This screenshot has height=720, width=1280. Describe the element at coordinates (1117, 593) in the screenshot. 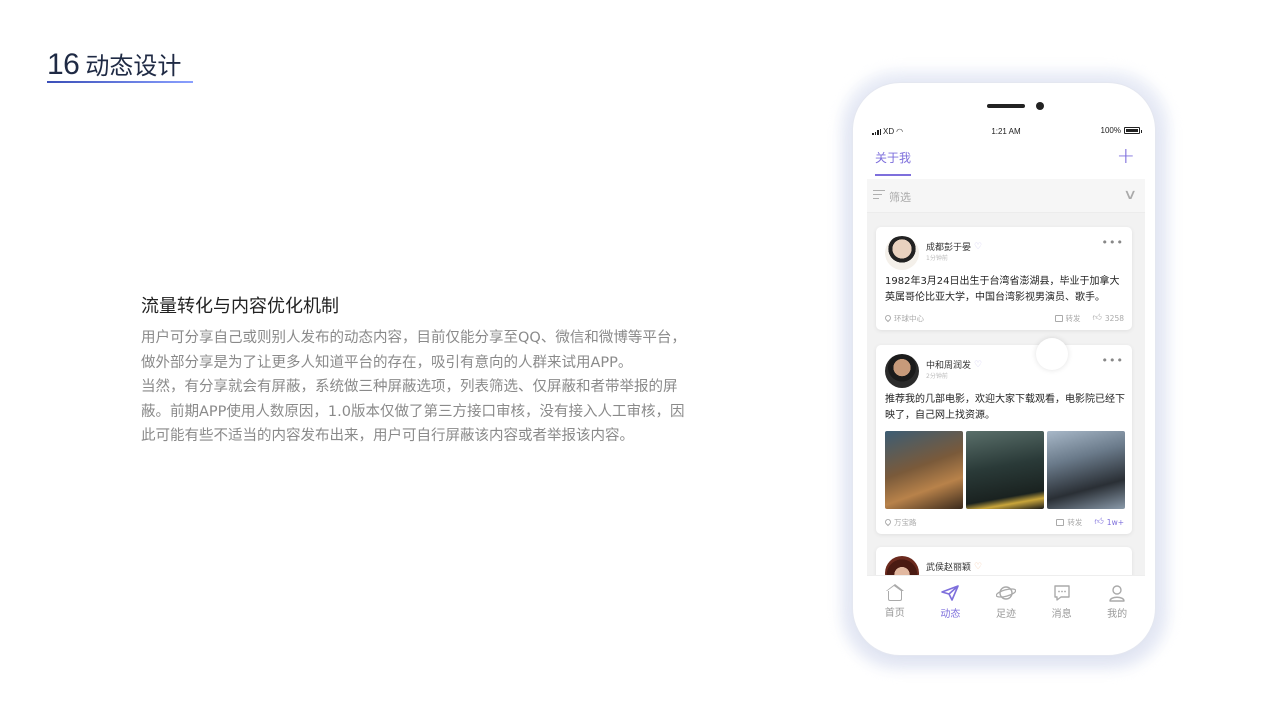

I see `user-icon` at that location.